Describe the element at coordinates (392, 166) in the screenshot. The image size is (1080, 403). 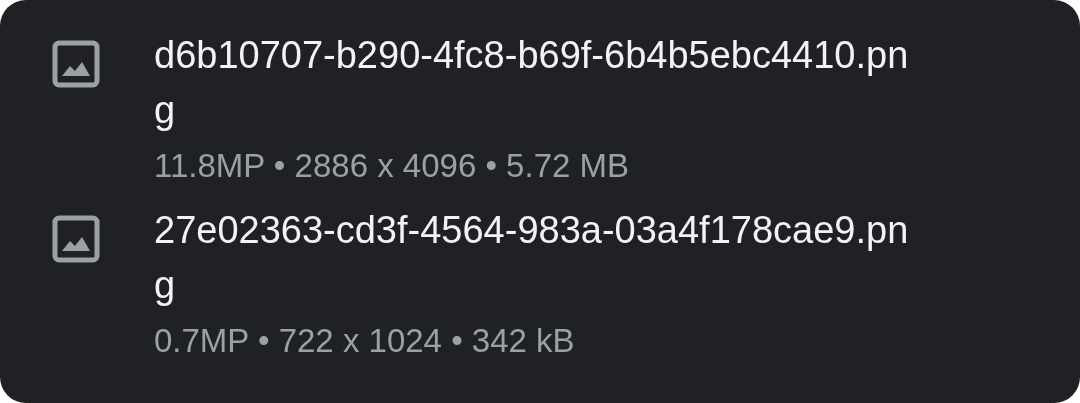
I see `file-details: 11.8MP • 2886 x 4096 • 5.72 MB` at that location.